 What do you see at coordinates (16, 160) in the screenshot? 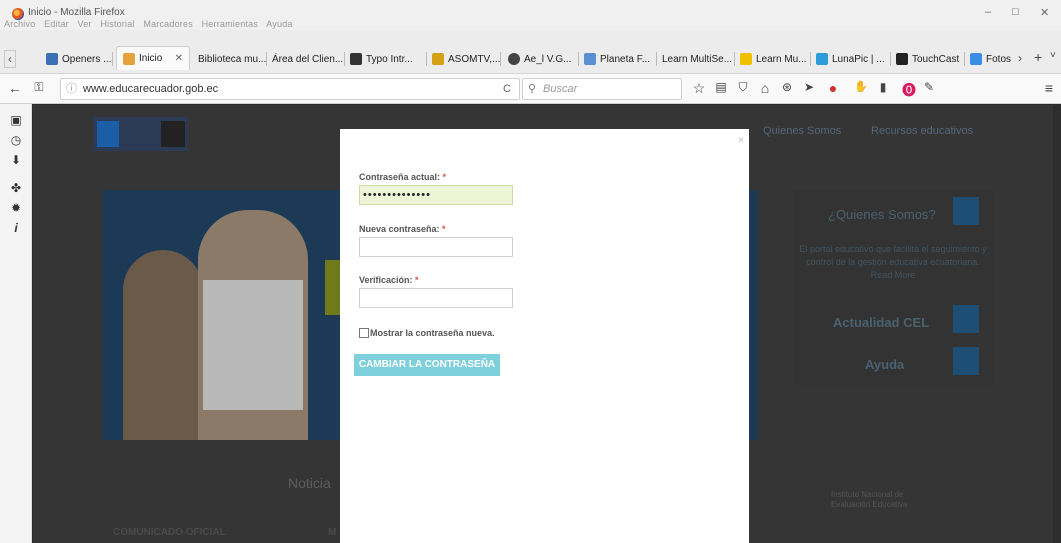
I see `download-arrow-icon: ⬇` at bounding box center [16, 160].